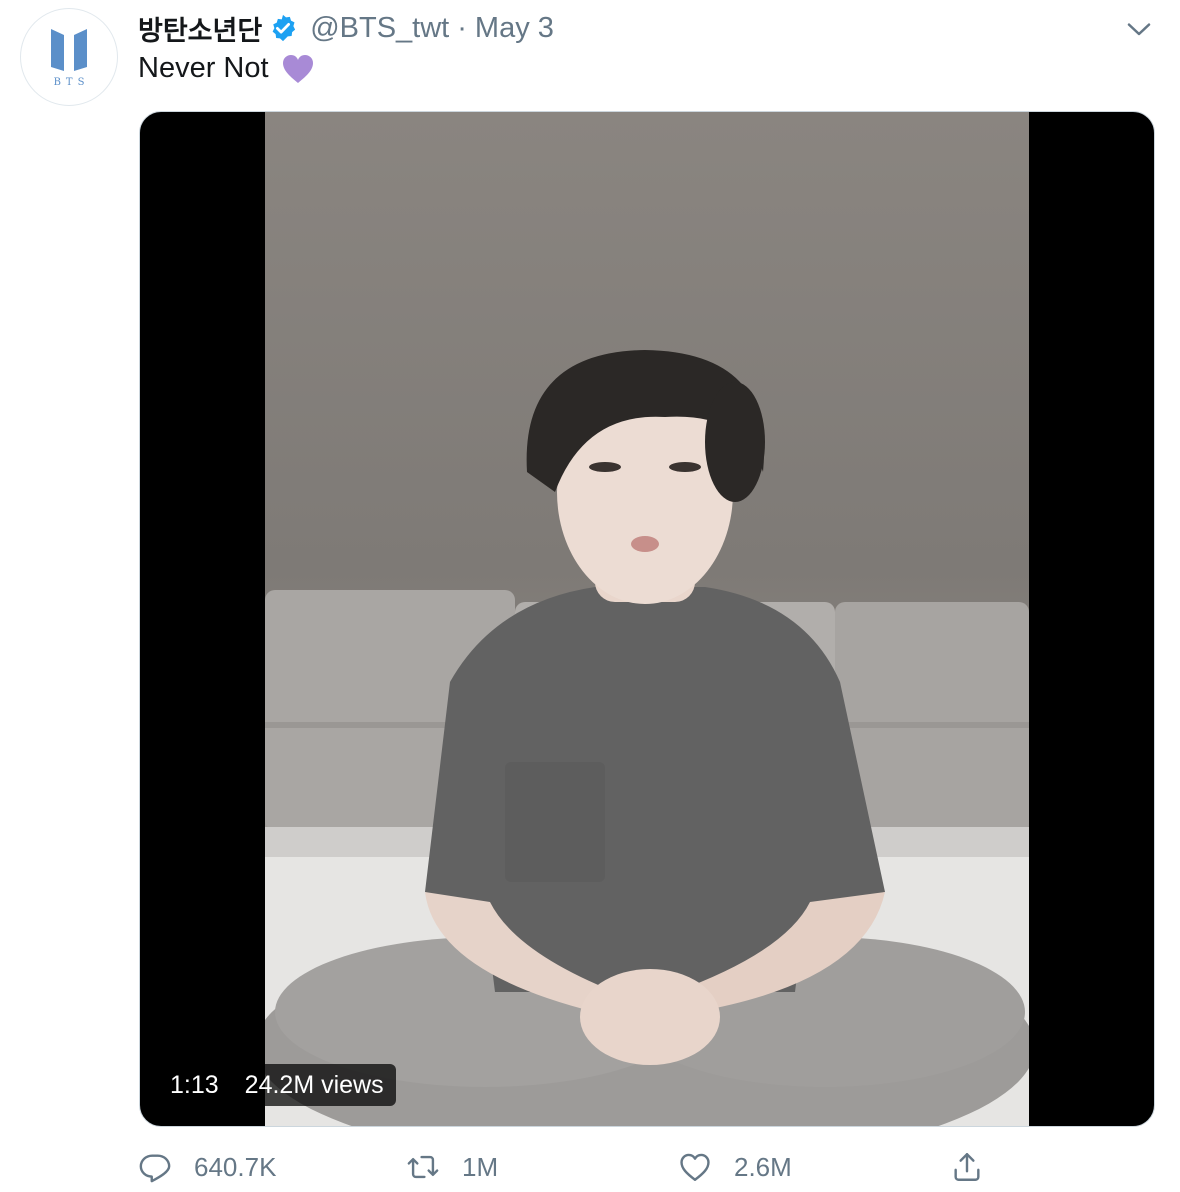 This screenshot has width=1180, height=1192. Describe the element at coordinates (71, 82) in the screenshot. I see `avatar-label: BTS` at that location.